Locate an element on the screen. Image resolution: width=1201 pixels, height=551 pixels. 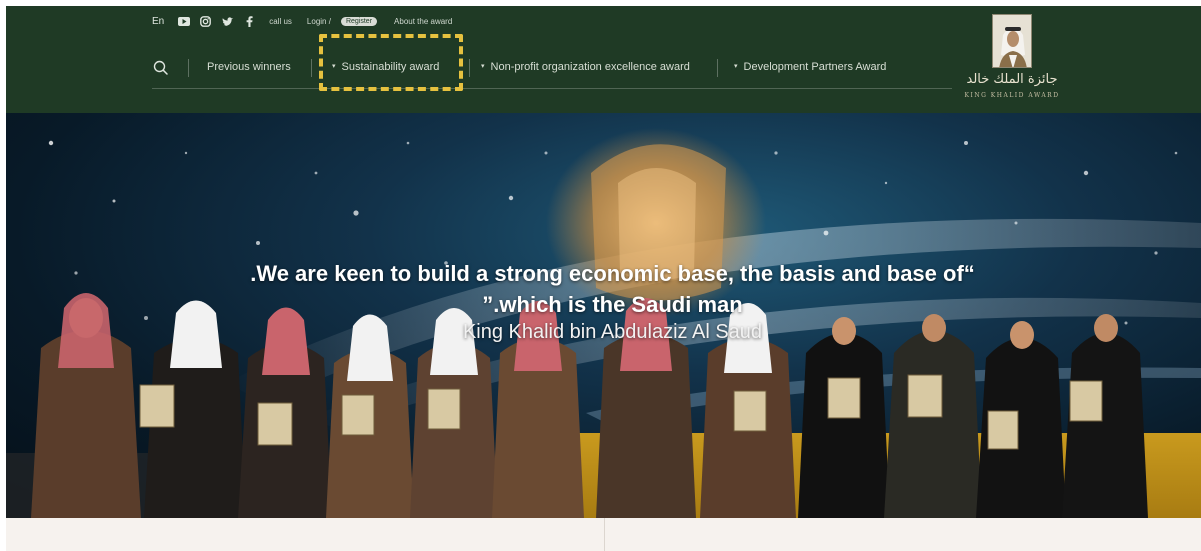
hero-quote-line2: ”.which is the Saudi man is located at coordinates (612, 304).